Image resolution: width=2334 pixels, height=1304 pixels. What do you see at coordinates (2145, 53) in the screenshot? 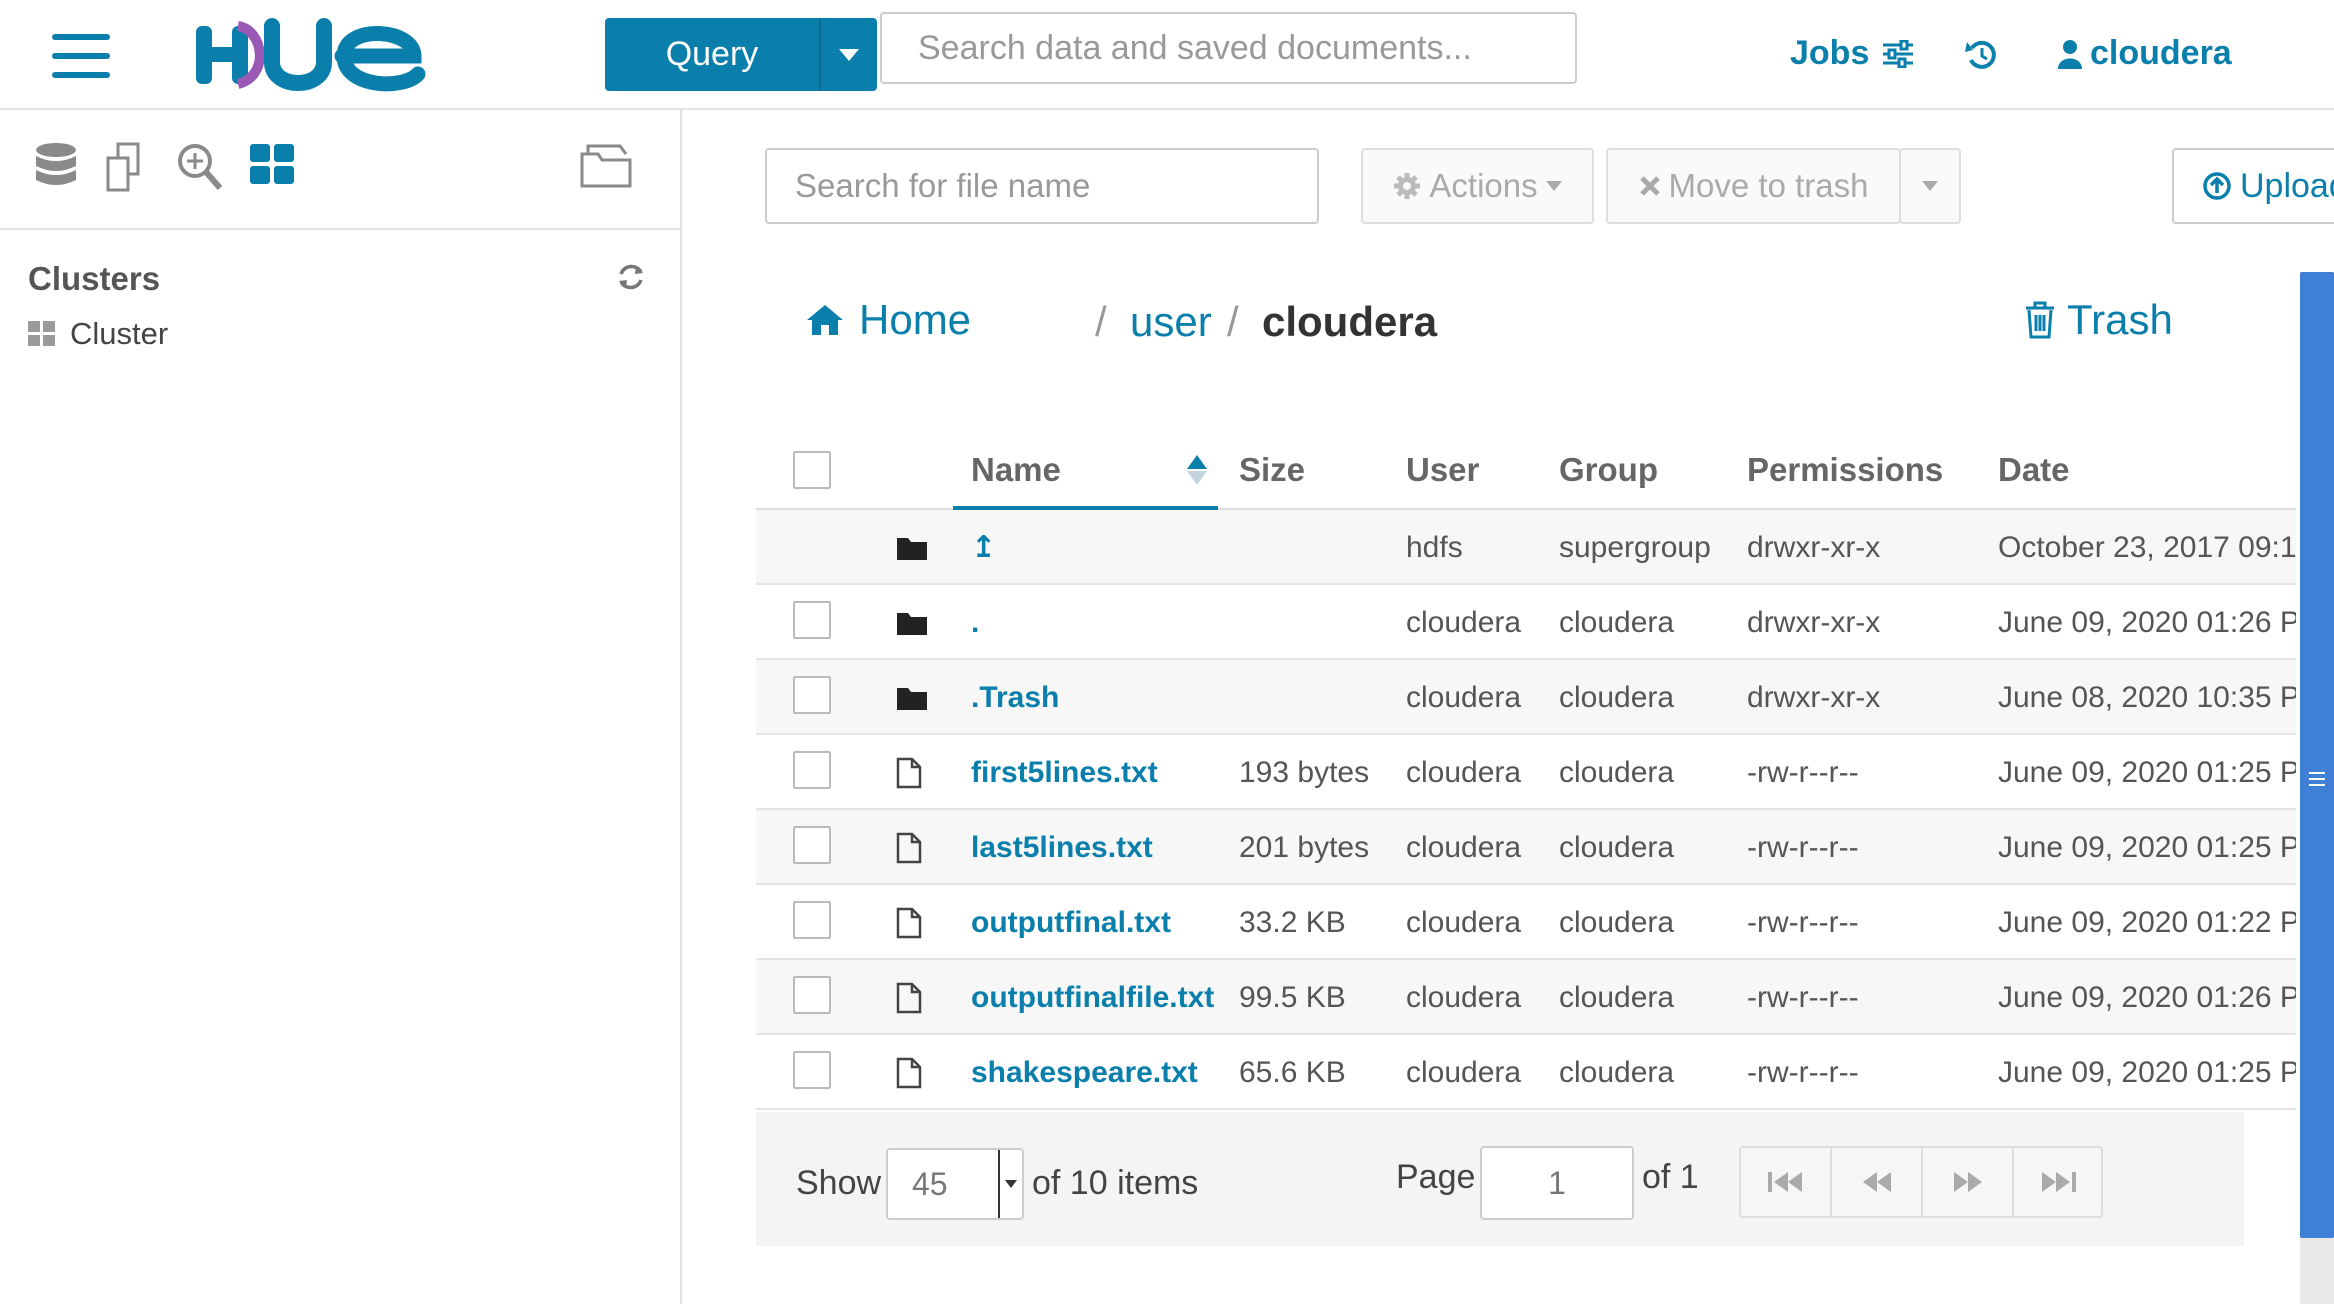
I see `user-menu: cloudera` at bounding box center [2145, 53].